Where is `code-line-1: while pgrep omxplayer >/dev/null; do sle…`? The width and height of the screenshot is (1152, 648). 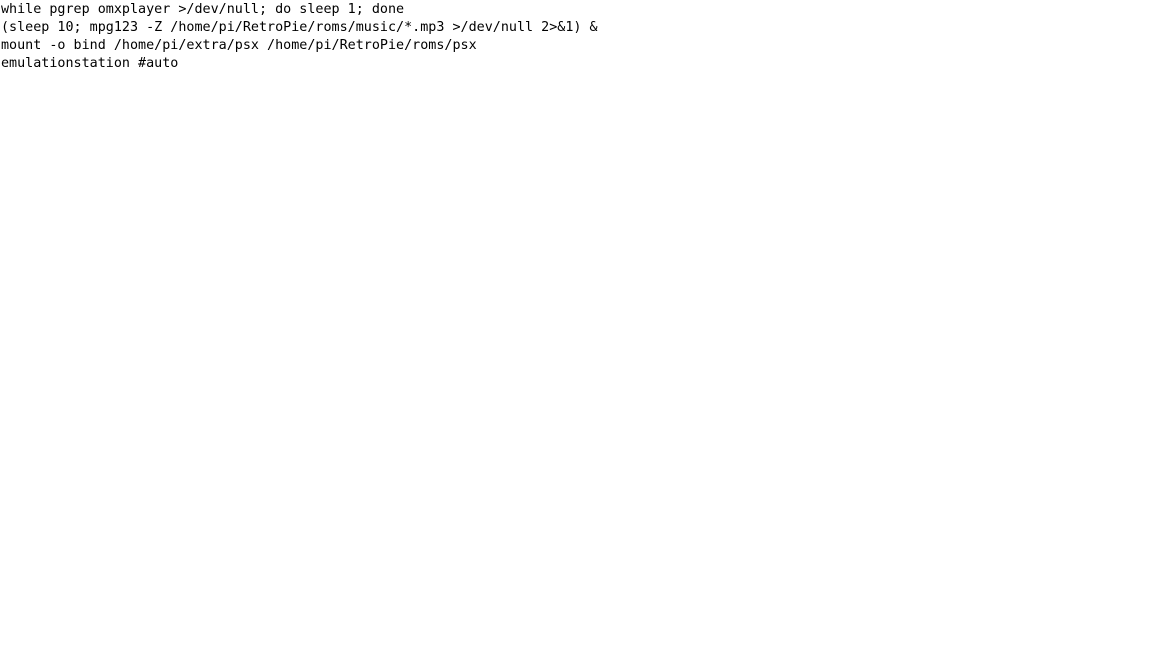 code-line-1: while pgrep omxplayer >/dev/null; do sle… is located at coordinates (203, 9).